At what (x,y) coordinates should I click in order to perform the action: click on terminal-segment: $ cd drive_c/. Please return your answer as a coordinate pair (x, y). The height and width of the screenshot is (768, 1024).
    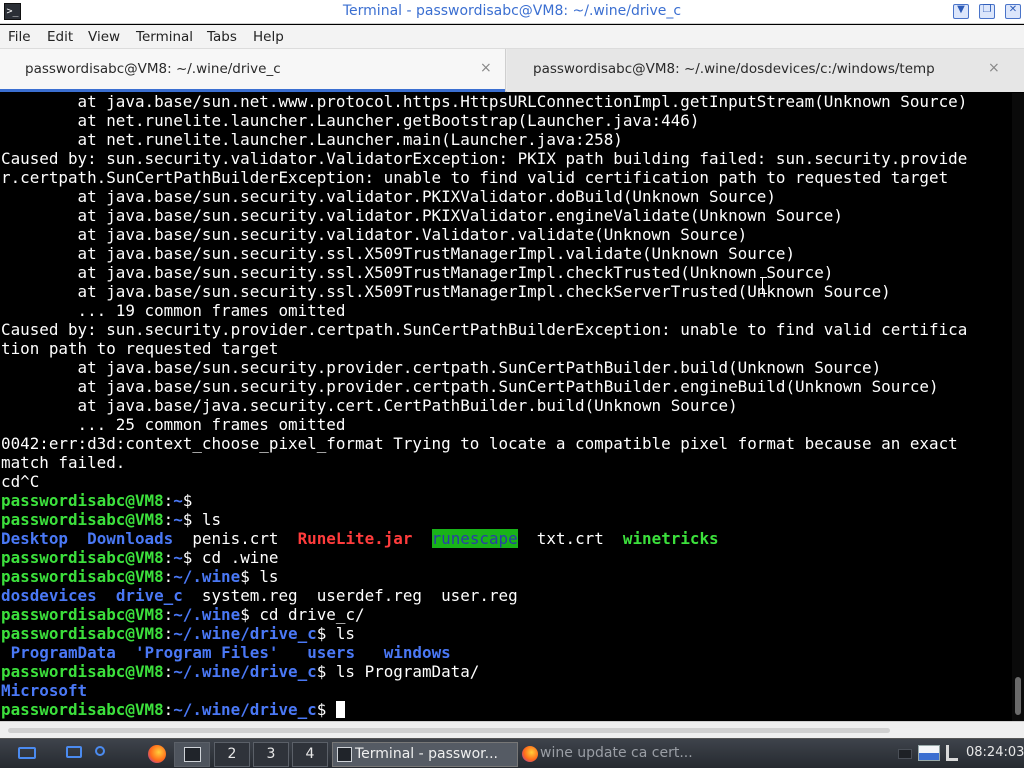
    Looking at the image, I should click on (302, 614).